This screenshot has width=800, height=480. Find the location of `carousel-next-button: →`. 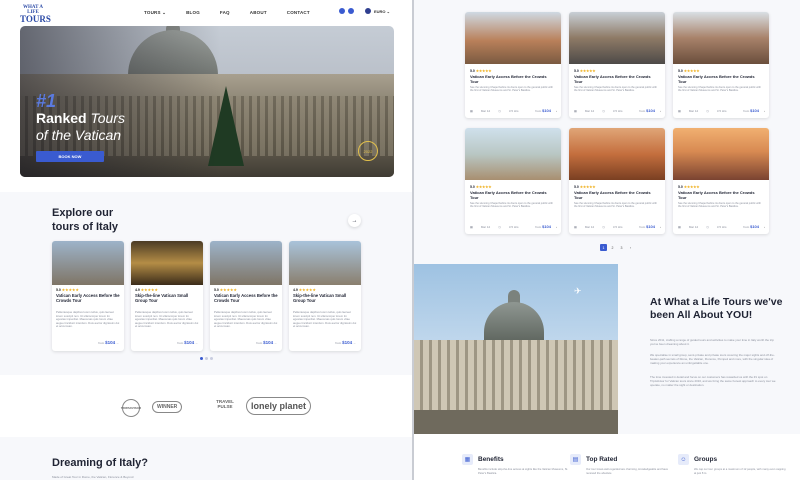

carousel-next-button: → is located at coordinates (354, 220).